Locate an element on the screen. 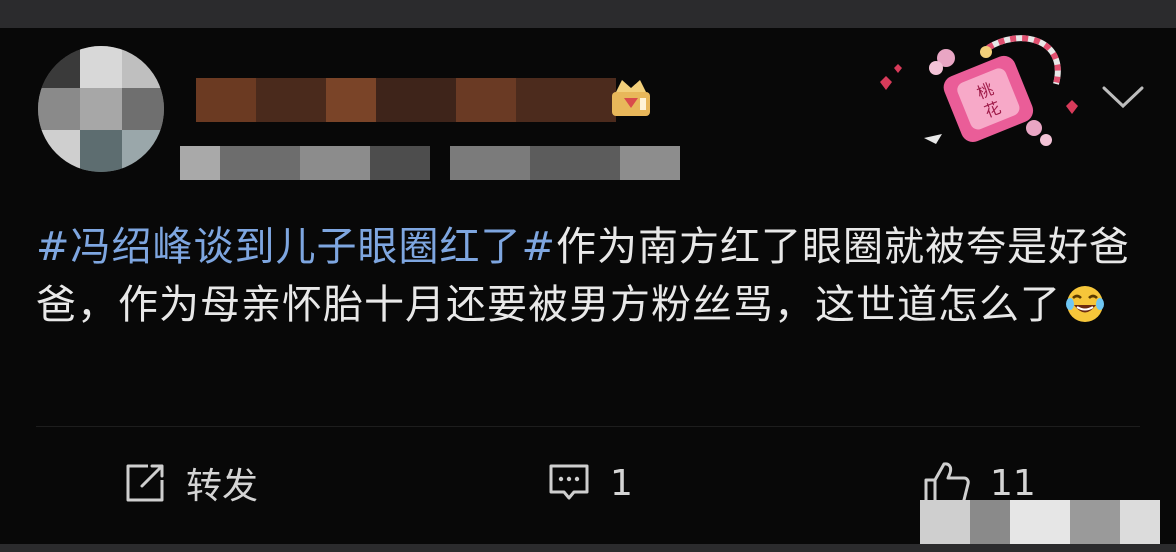  comment-button: 1 is located at coordinates (589, 483).